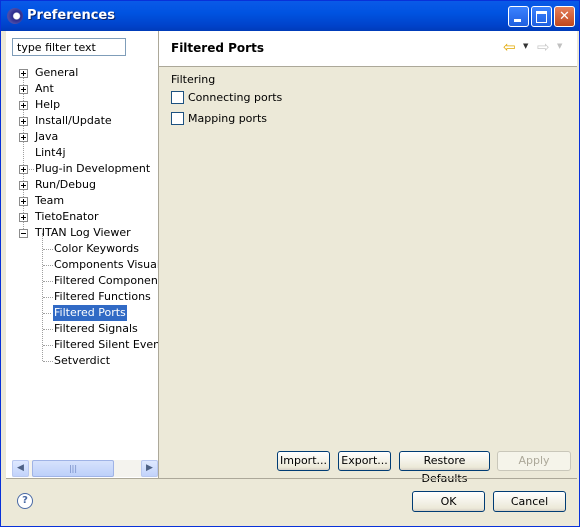 The width and height of the screenshot is (580, 527). What do you see at coordinates (25, 501) in the screenshot?
I see `help-icon: ?` at bounding box center [25, 501].